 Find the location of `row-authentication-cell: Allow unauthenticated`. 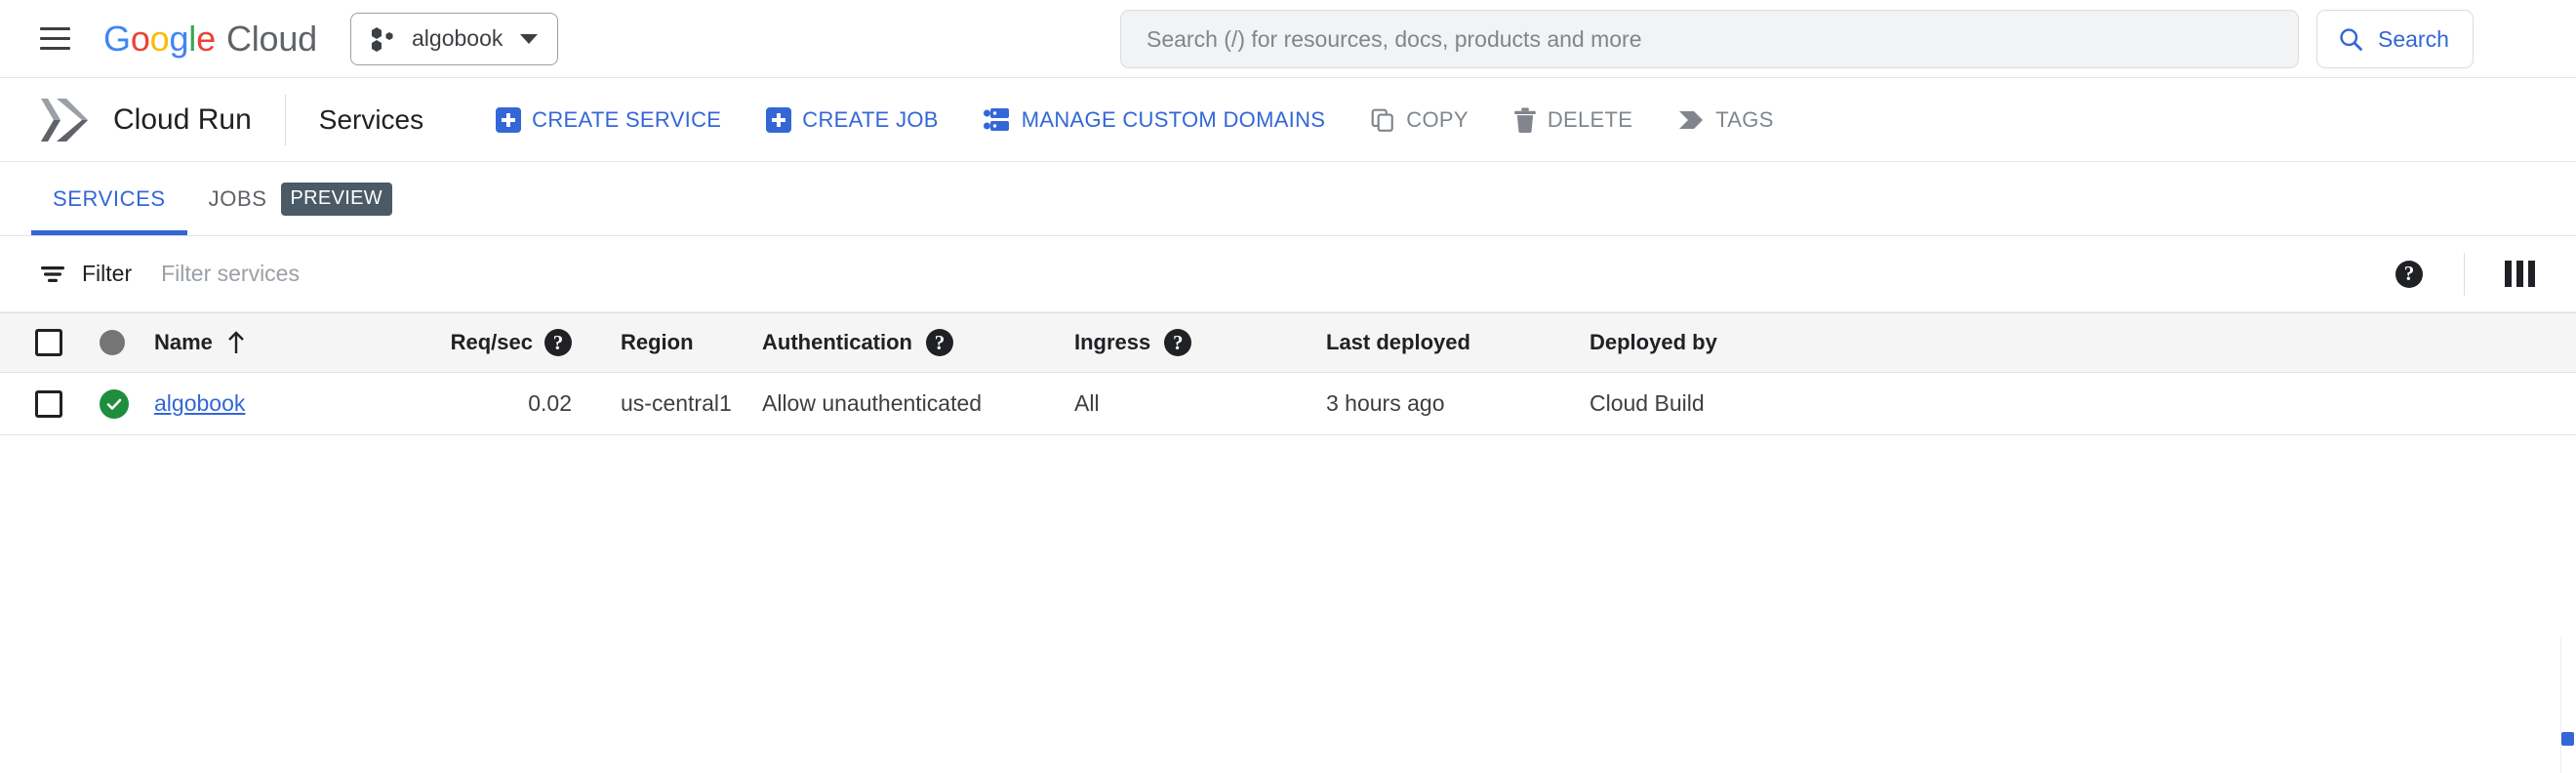

row-authentication-cell: Allow unauthenticated is located at coordinates (872, 403).